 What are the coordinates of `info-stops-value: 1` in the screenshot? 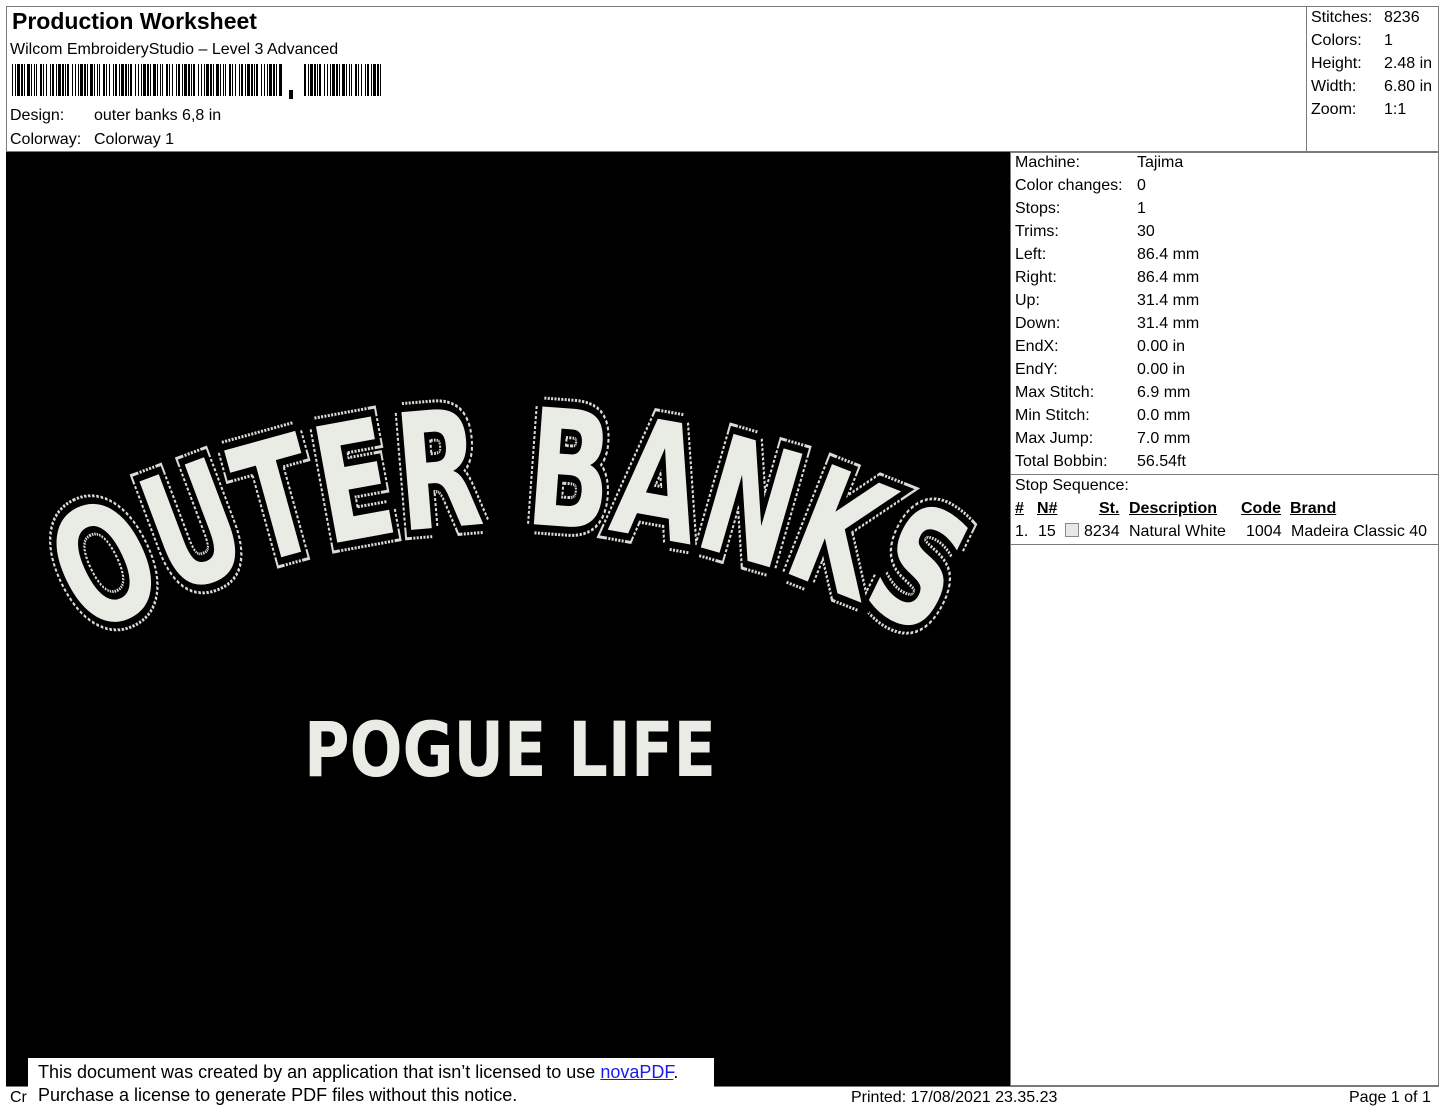 It's located at (1141, 208).